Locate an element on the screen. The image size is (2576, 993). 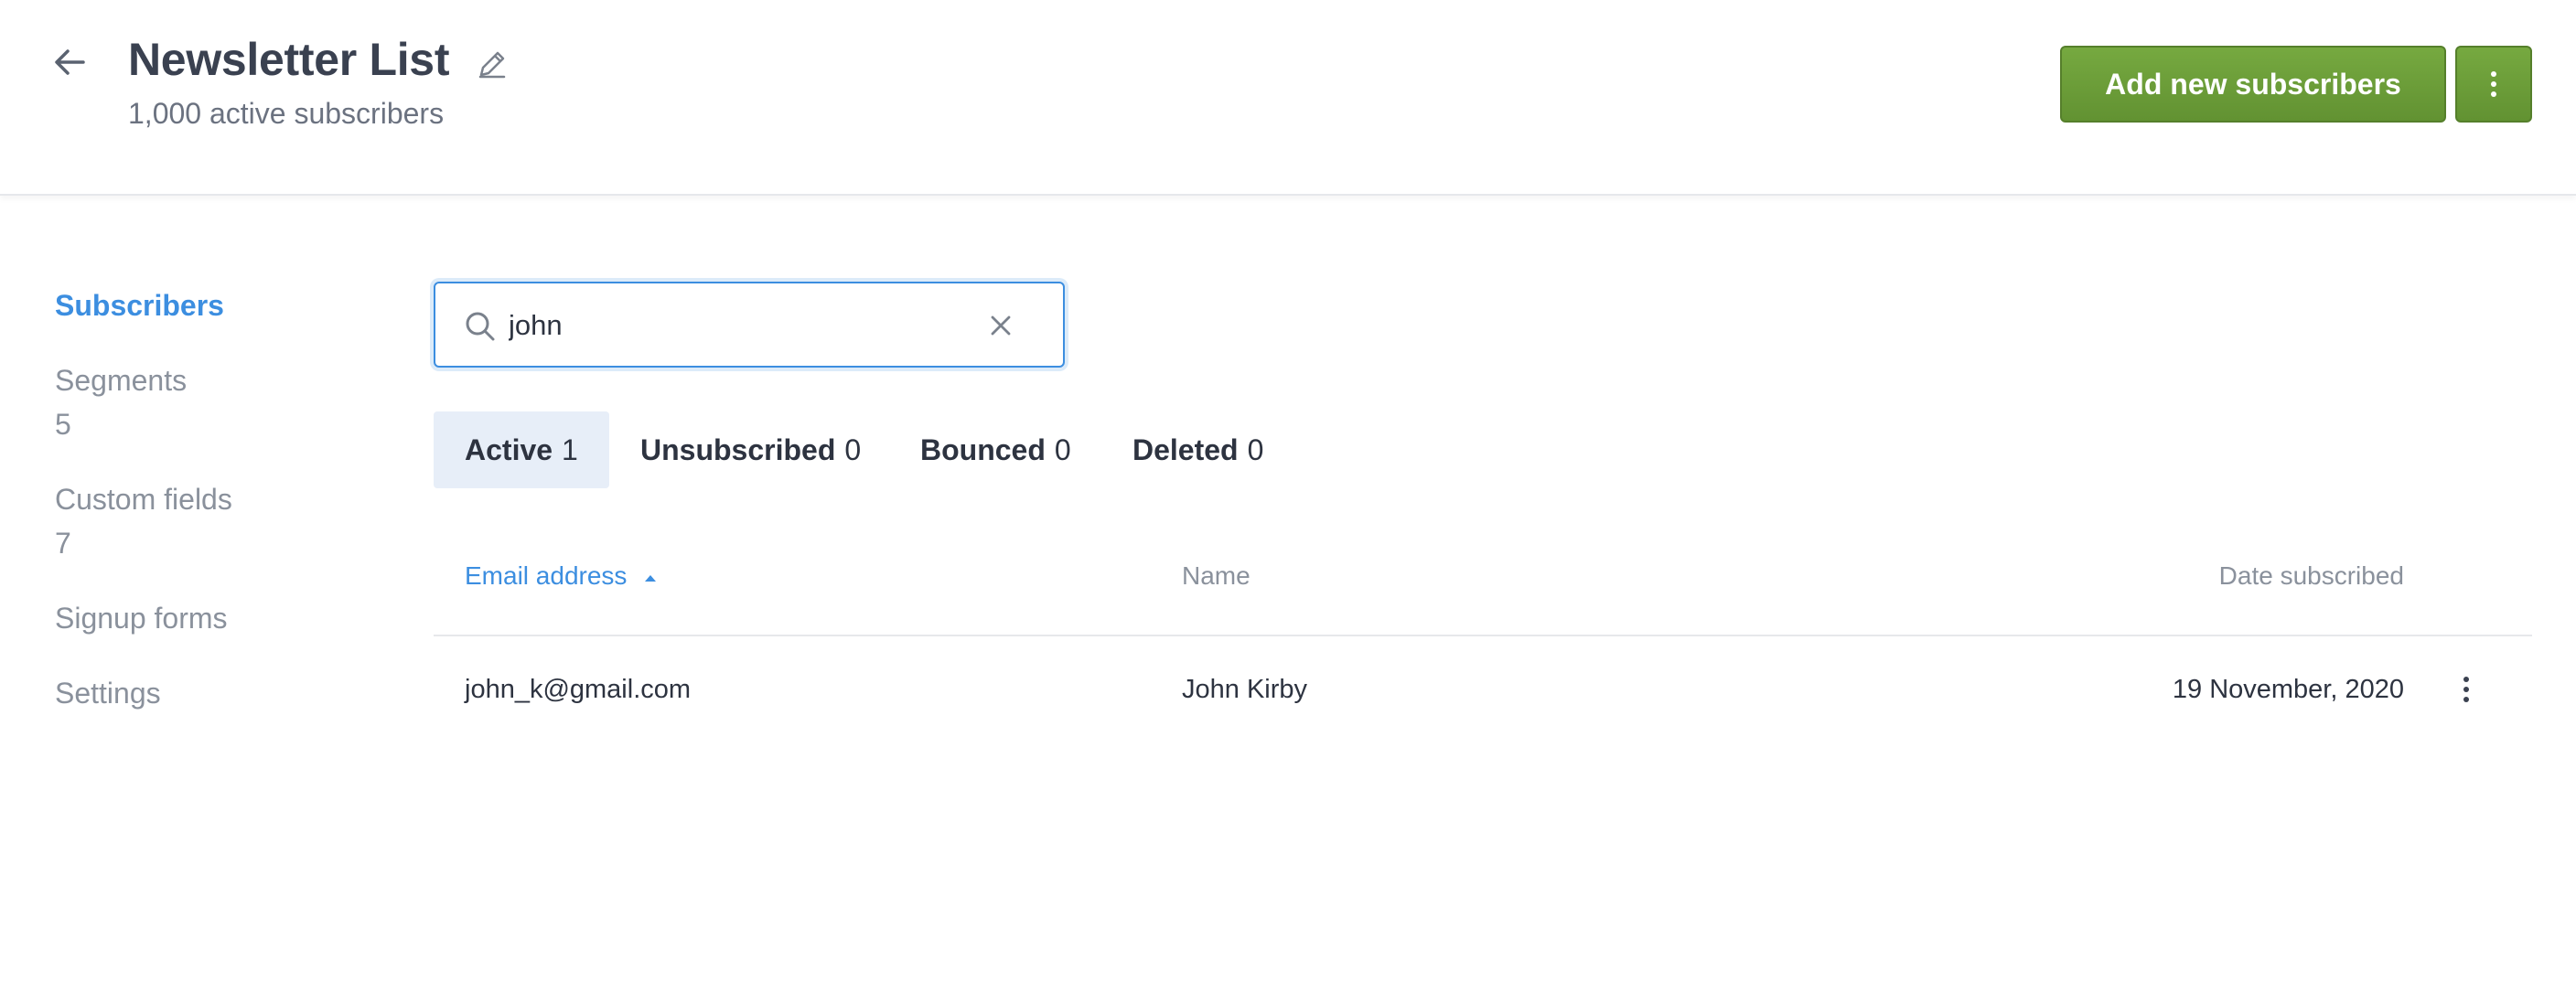
tab-active: Active 1 is located at coordinates (521, 450).